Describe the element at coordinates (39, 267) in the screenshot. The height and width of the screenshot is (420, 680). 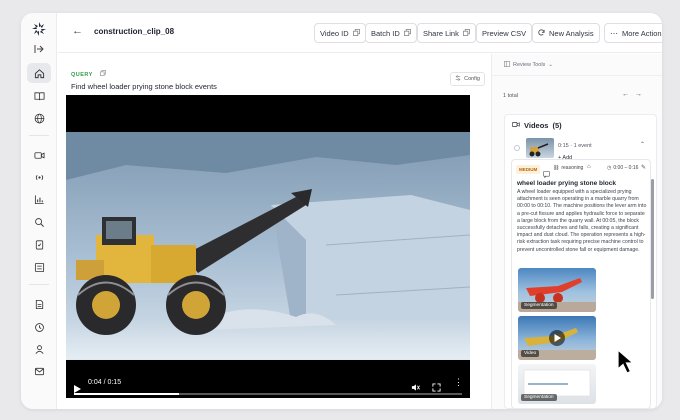
I see `list-icon` at that location.